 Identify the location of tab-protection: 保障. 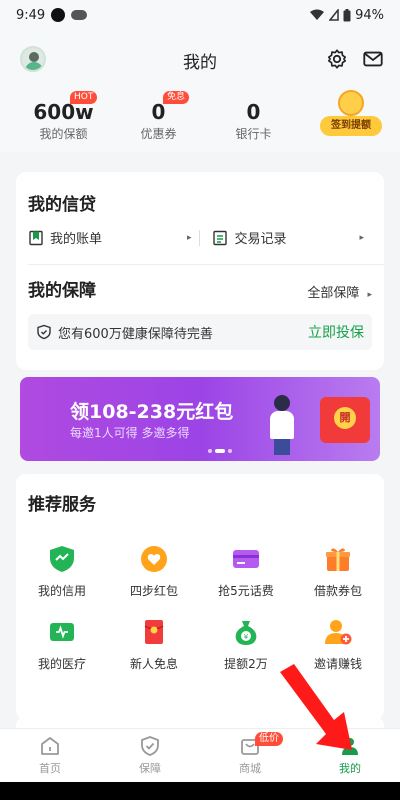
(150, 755).